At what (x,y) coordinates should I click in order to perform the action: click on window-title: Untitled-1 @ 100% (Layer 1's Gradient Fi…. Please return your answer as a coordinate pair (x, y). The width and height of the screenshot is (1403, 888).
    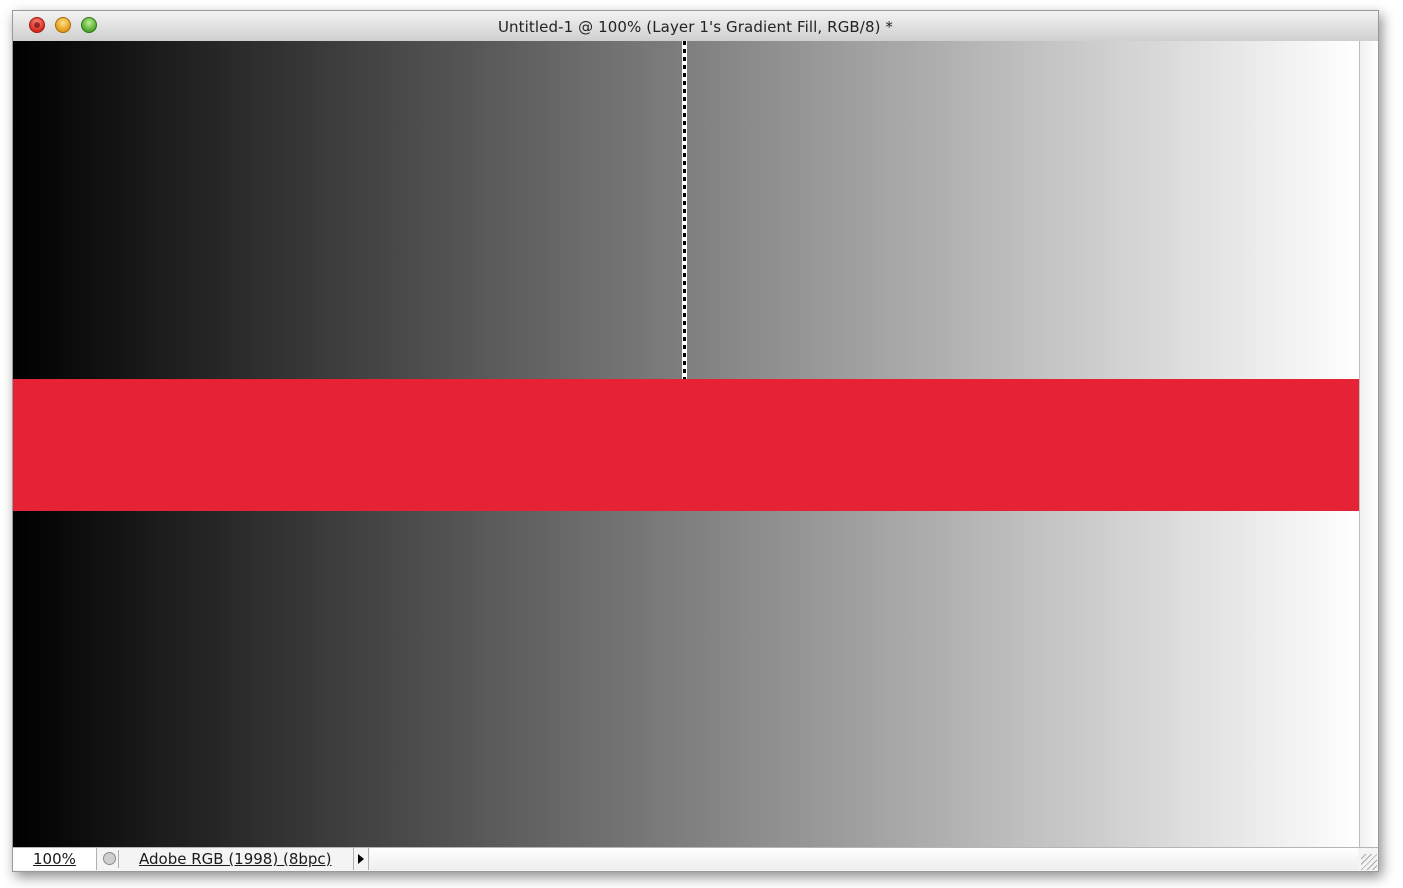
    Looking at the image, I should click on (695, 27).